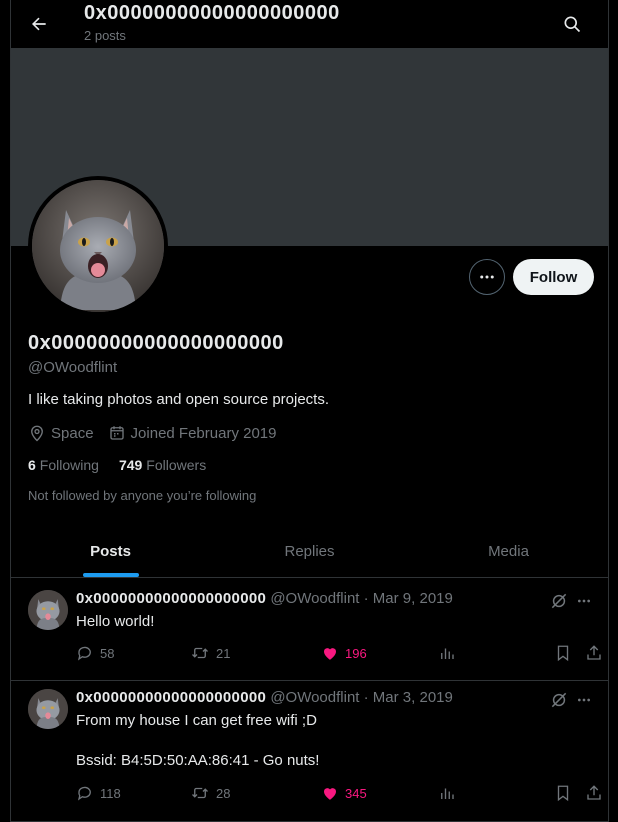  What do you see at coordinates (344, 793) in the screenshot?
I see `like-button: 345` at bounding box center [344, 793].